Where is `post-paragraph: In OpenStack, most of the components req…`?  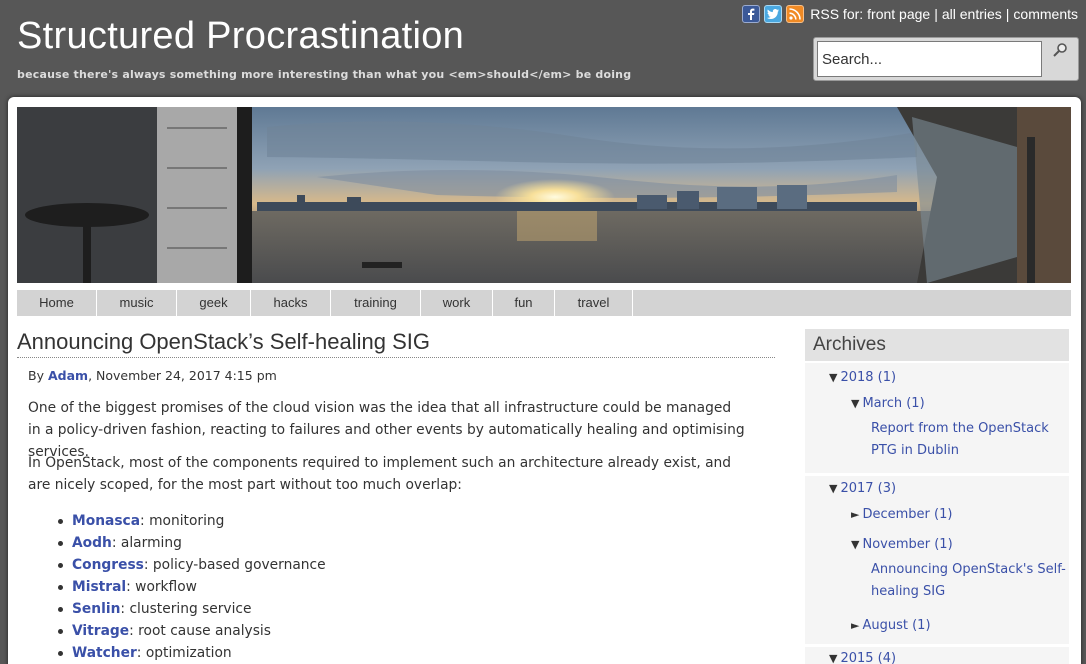
post-paragraph: In OpenStack, most of the components req… is located at coordinates (380, 474).